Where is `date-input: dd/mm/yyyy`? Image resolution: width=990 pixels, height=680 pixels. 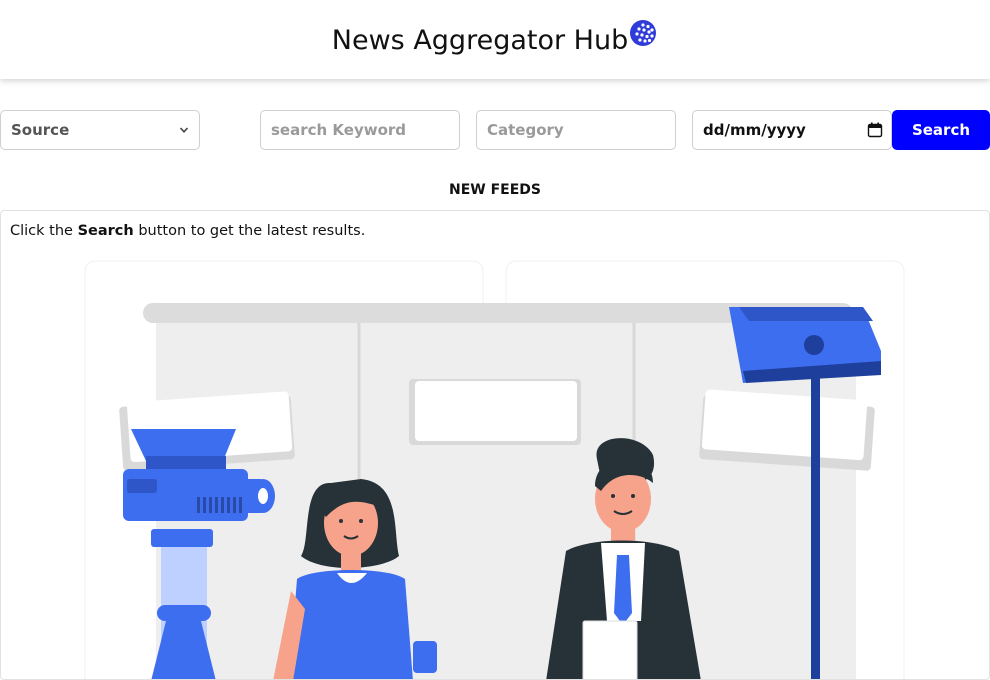
date-input: dd/mm/yyyy is located at coordinates (792, 130).